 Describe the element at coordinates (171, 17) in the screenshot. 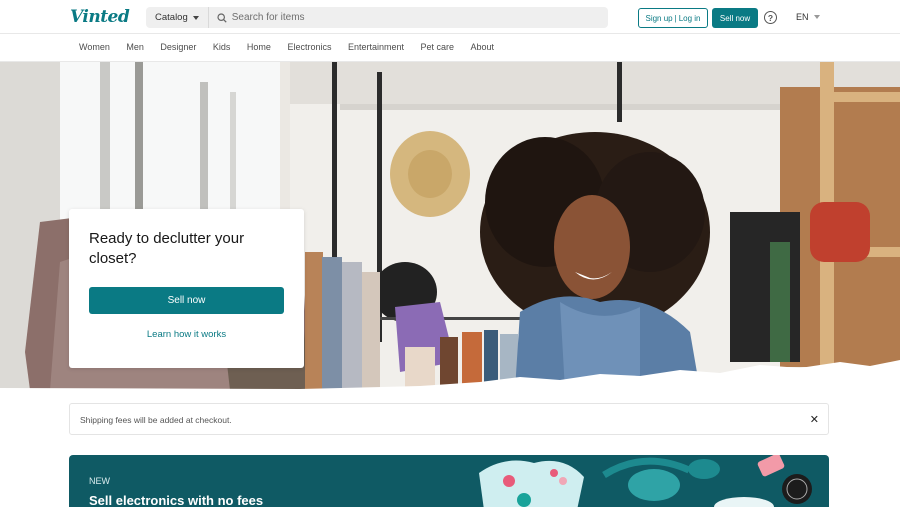

I see `catalog-label: Catalog` at that location.